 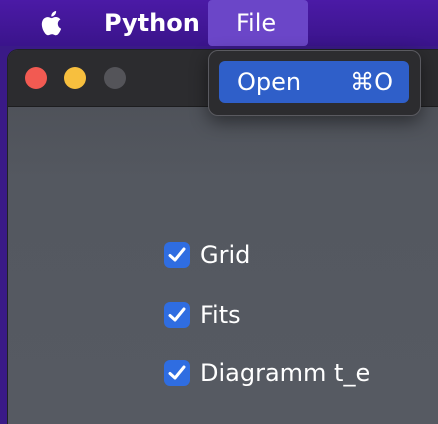 I want to click on checkbox-fits: Fits, so click(x=301, y=316).